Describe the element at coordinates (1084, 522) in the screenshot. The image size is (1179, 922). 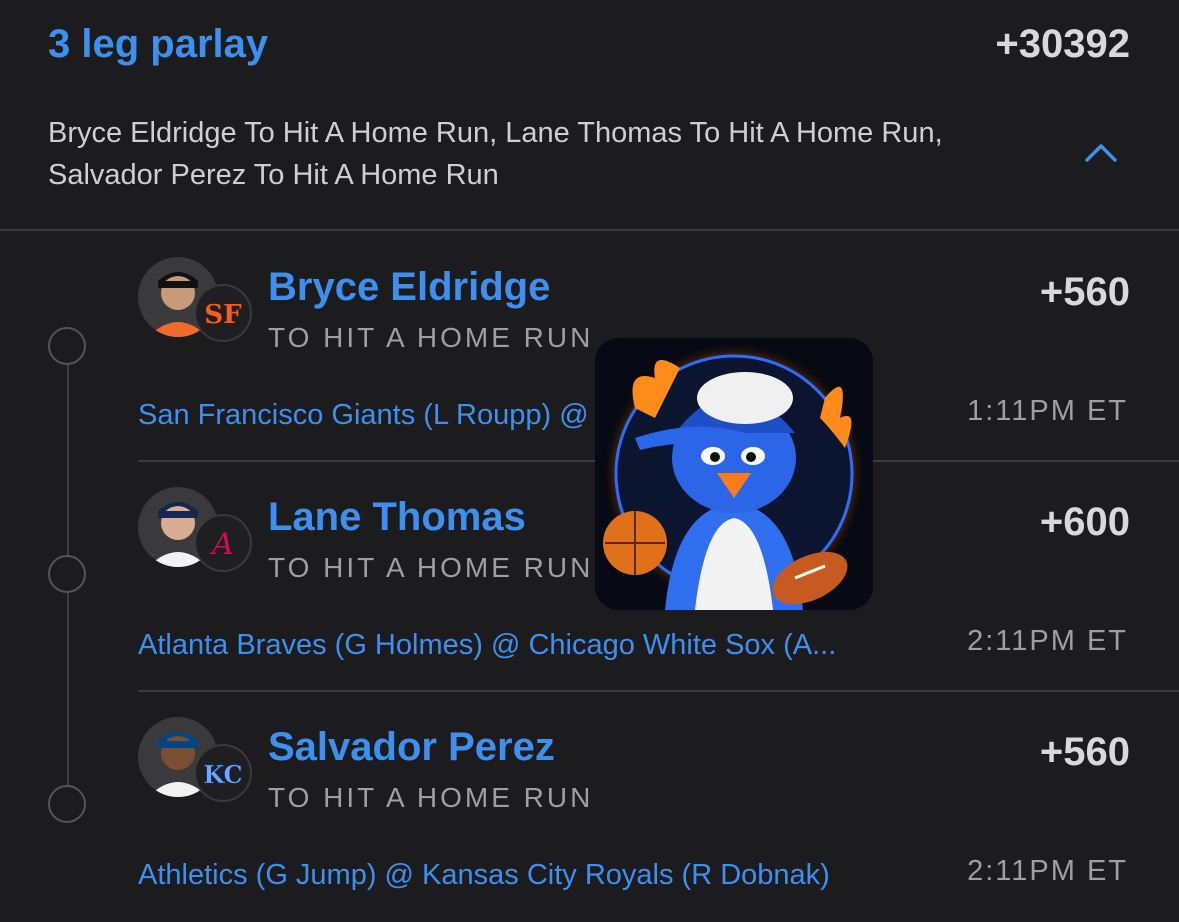
I see `leg-odds: +600` at that location.